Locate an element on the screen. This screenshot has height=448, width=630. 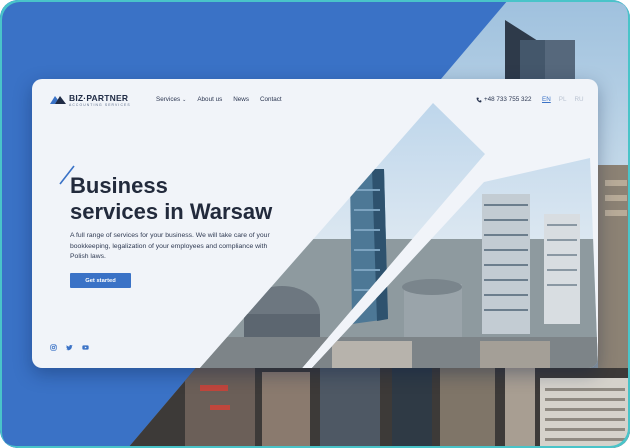
phone-icon is located at coordinates (479, 99).